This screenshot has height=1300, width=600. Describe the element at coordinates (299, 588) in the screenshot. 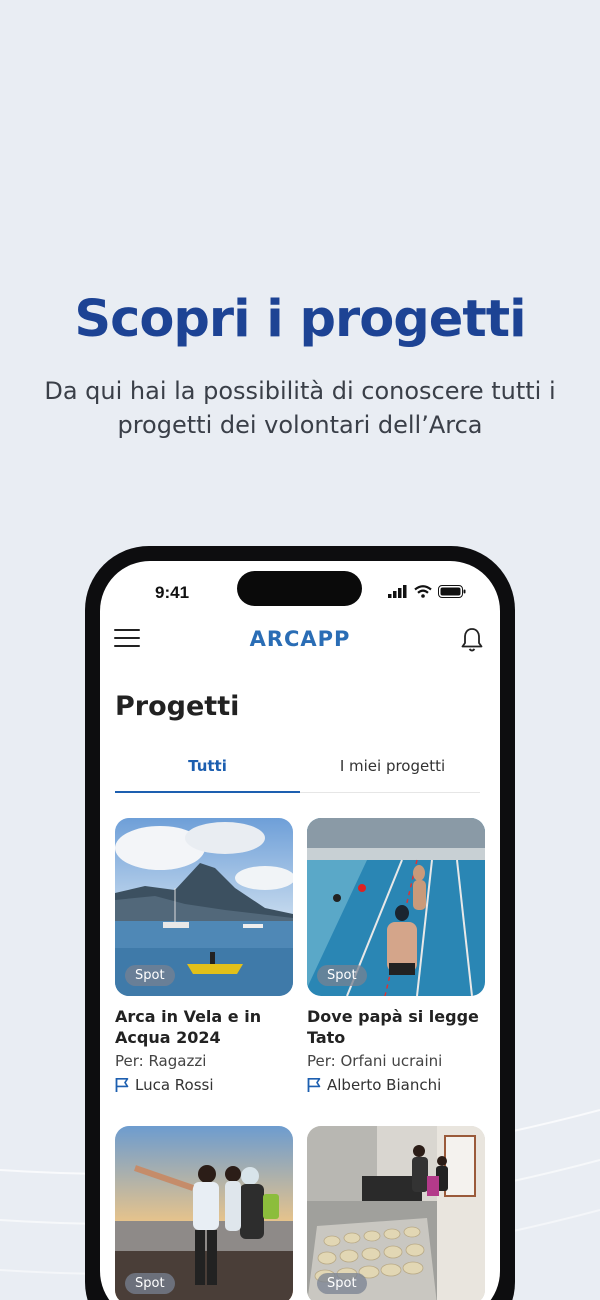

I see `dynamic-island` at that location.